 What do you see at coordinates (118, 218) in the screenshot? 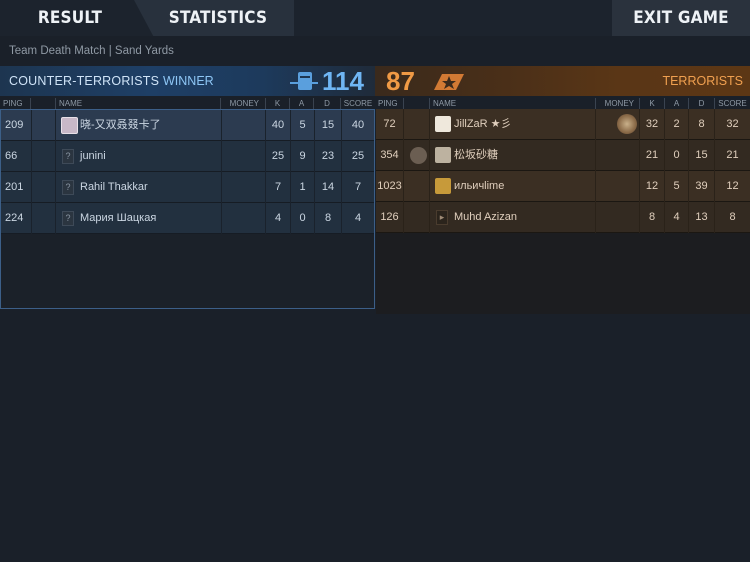
I see `player-name: Мария Шацкая` at bounding box center [118, 218].